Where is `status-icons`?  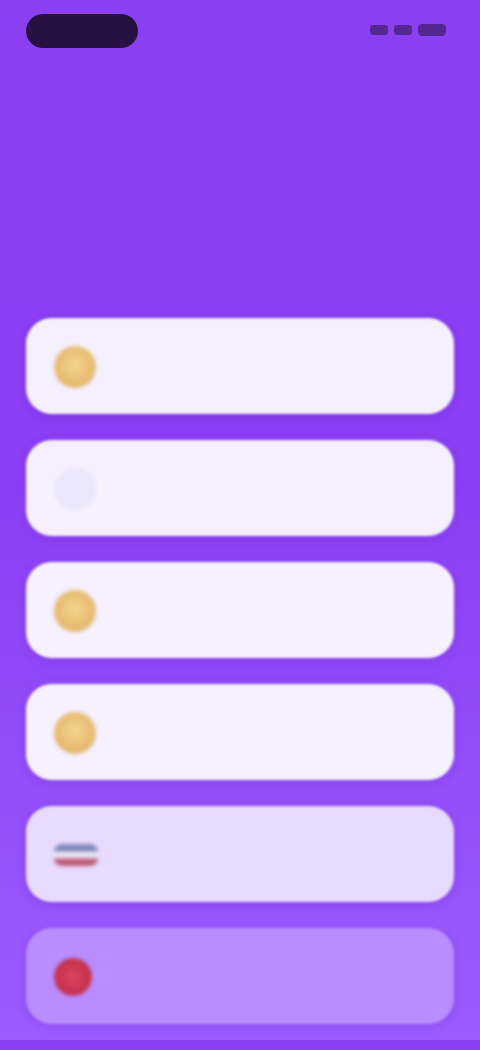
status-icons is located at coordinates (408, 30).